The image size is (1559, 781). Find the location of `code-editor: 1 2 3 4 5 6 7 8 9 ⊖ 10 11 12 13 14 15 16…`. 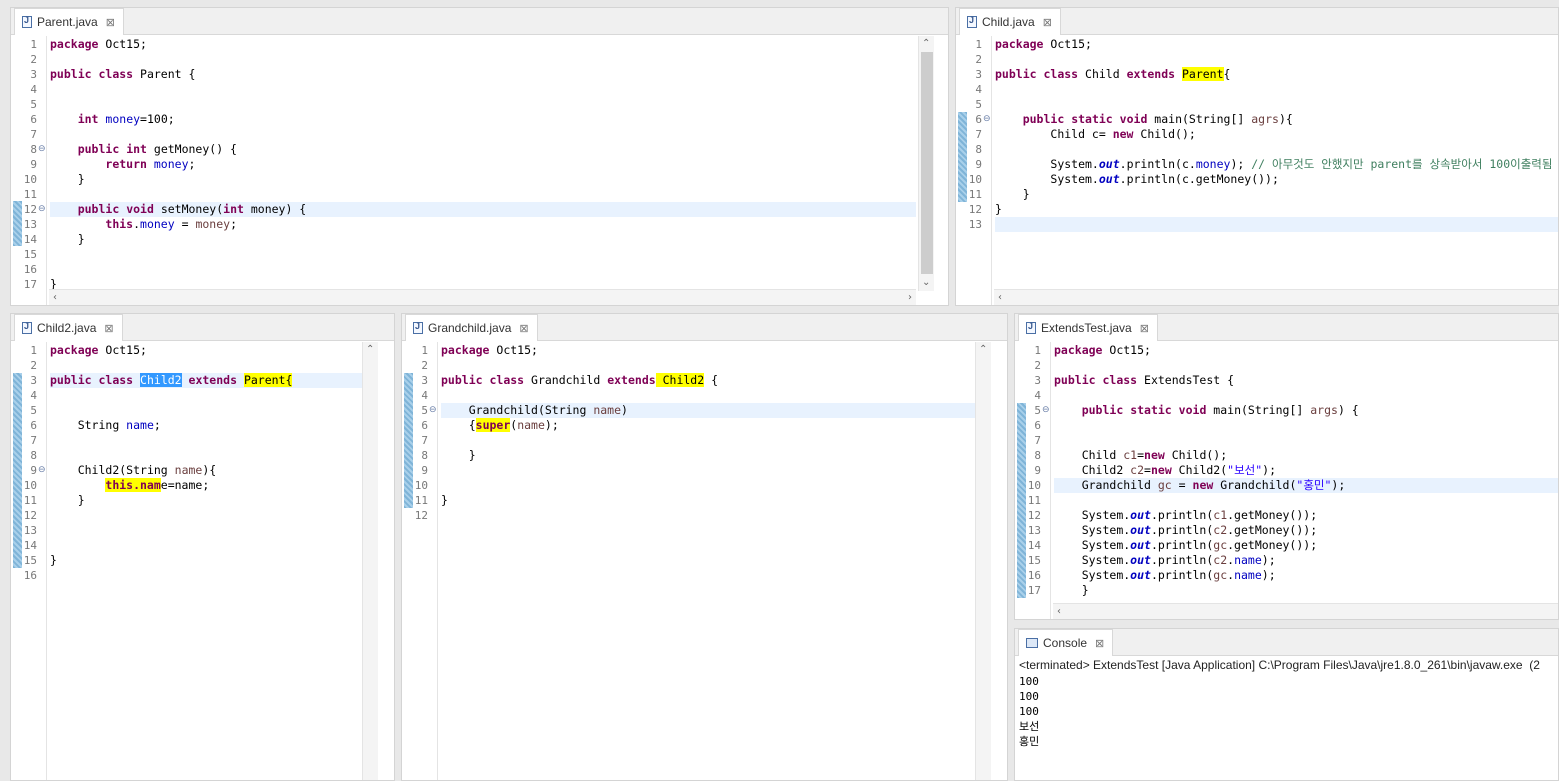

code-editor: 1 2 3 4 5 6 7 8 9 ⊖ 10 11 12 13 14 15 16… is located at coordinates (202, 561).